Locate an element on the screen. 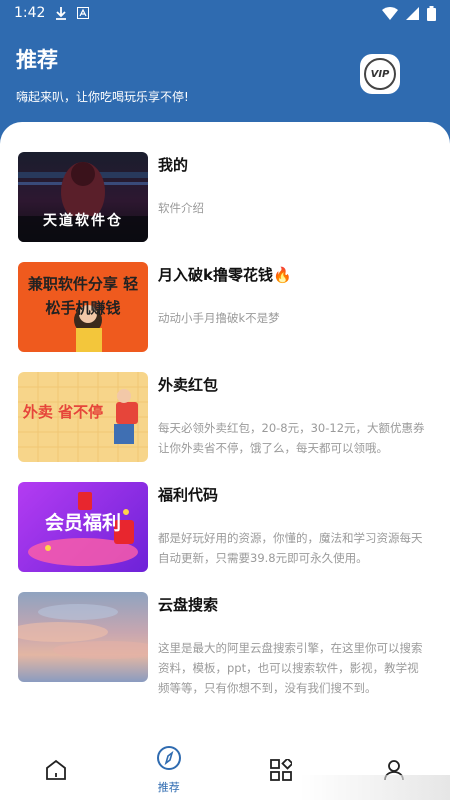  battery-icon is located at coordinates (431, 13).